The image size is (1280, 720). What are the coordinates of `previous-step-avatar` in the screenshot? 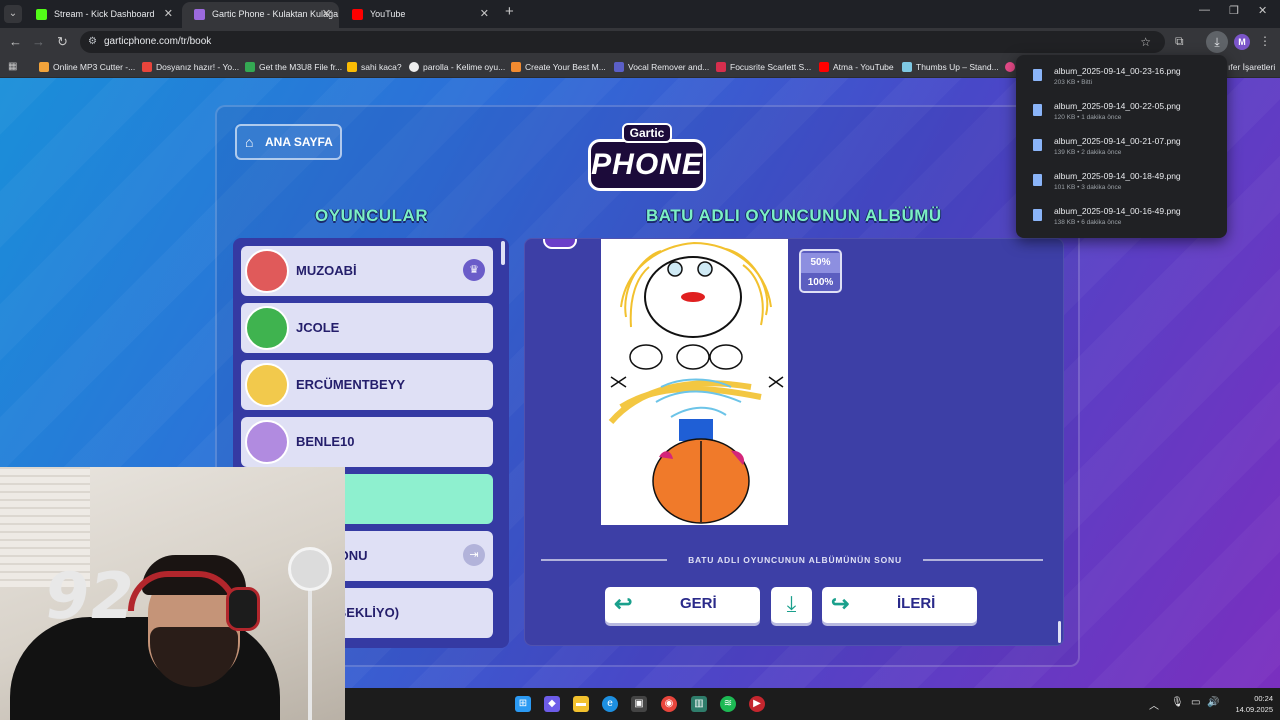 It's located at (560, 244).